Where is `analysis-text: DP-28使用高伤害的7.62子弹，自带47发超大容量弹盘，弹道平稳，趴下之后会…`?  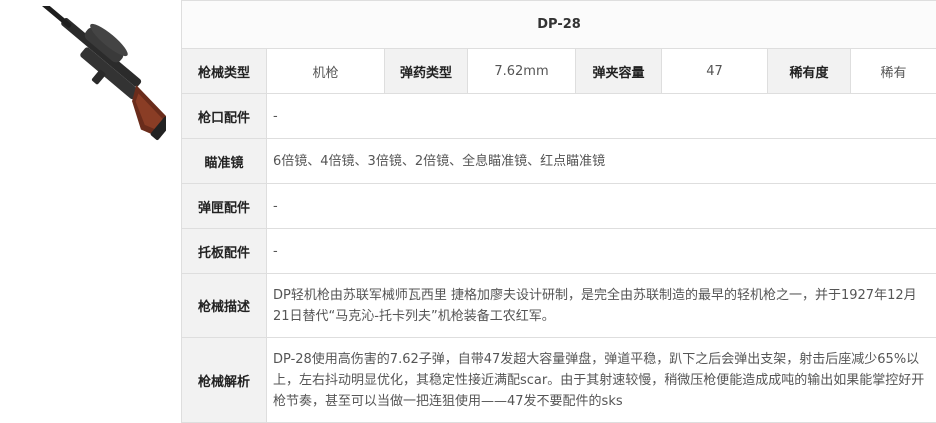 analysis-text: DP-28使用高伤害的7.62子弹，自带47发超大容量弹盘，弹道平稳，趴下之后会… is located at coordinates (601, 380).